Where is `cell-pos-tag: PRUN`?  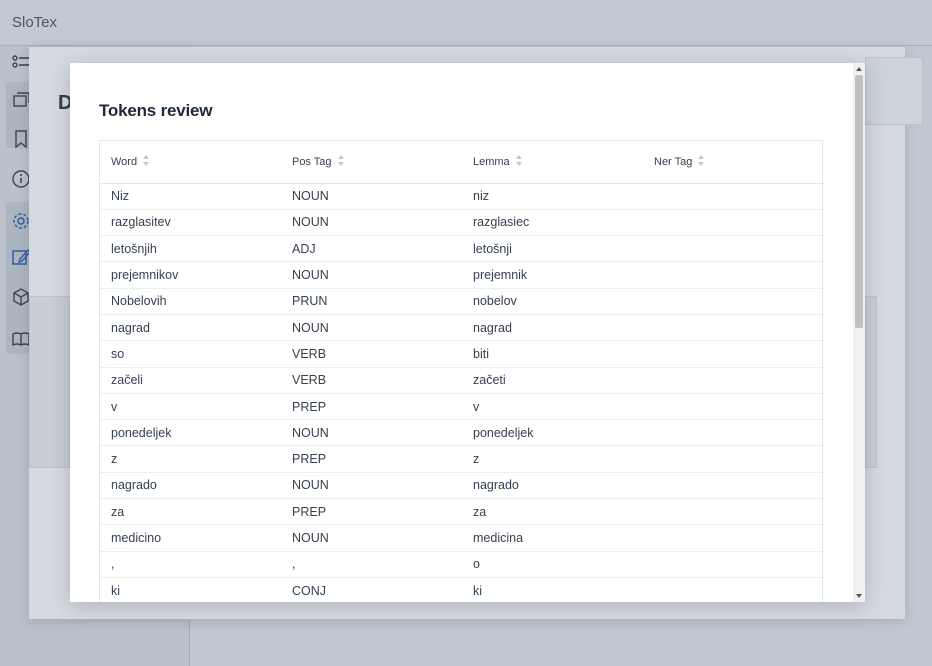
cell-pos-tag: PRUN is located at coordinates (371, 301).